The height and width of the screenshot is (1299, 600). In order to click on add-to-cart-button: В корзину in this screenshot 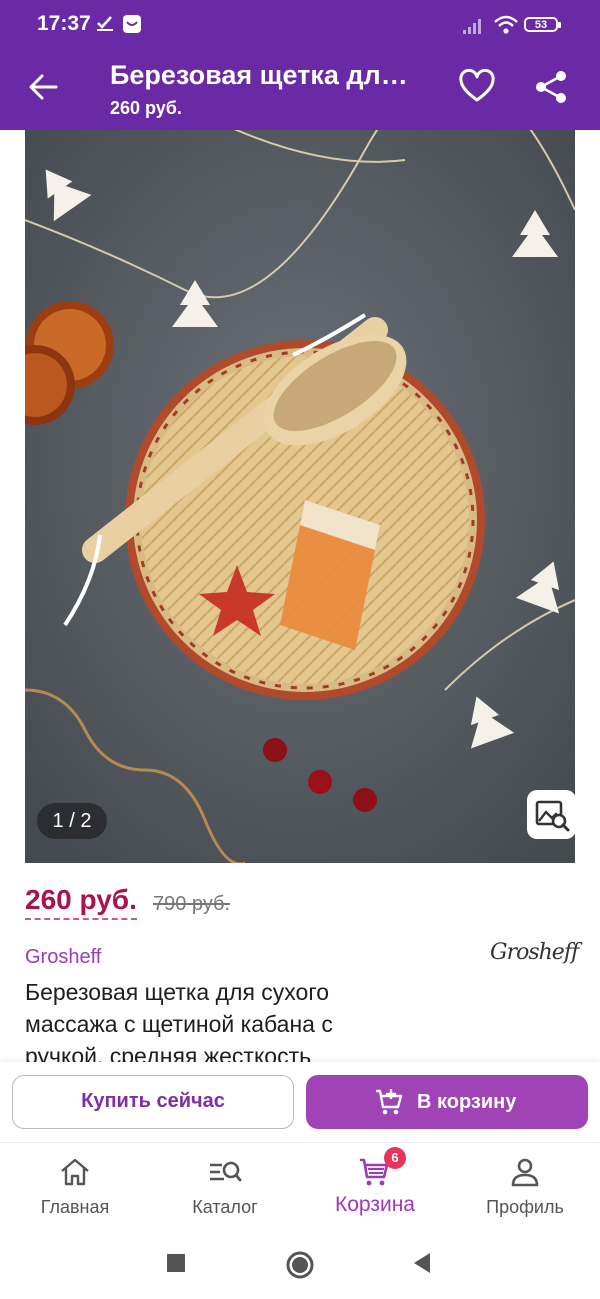, I will do `click(447, 1102)`.